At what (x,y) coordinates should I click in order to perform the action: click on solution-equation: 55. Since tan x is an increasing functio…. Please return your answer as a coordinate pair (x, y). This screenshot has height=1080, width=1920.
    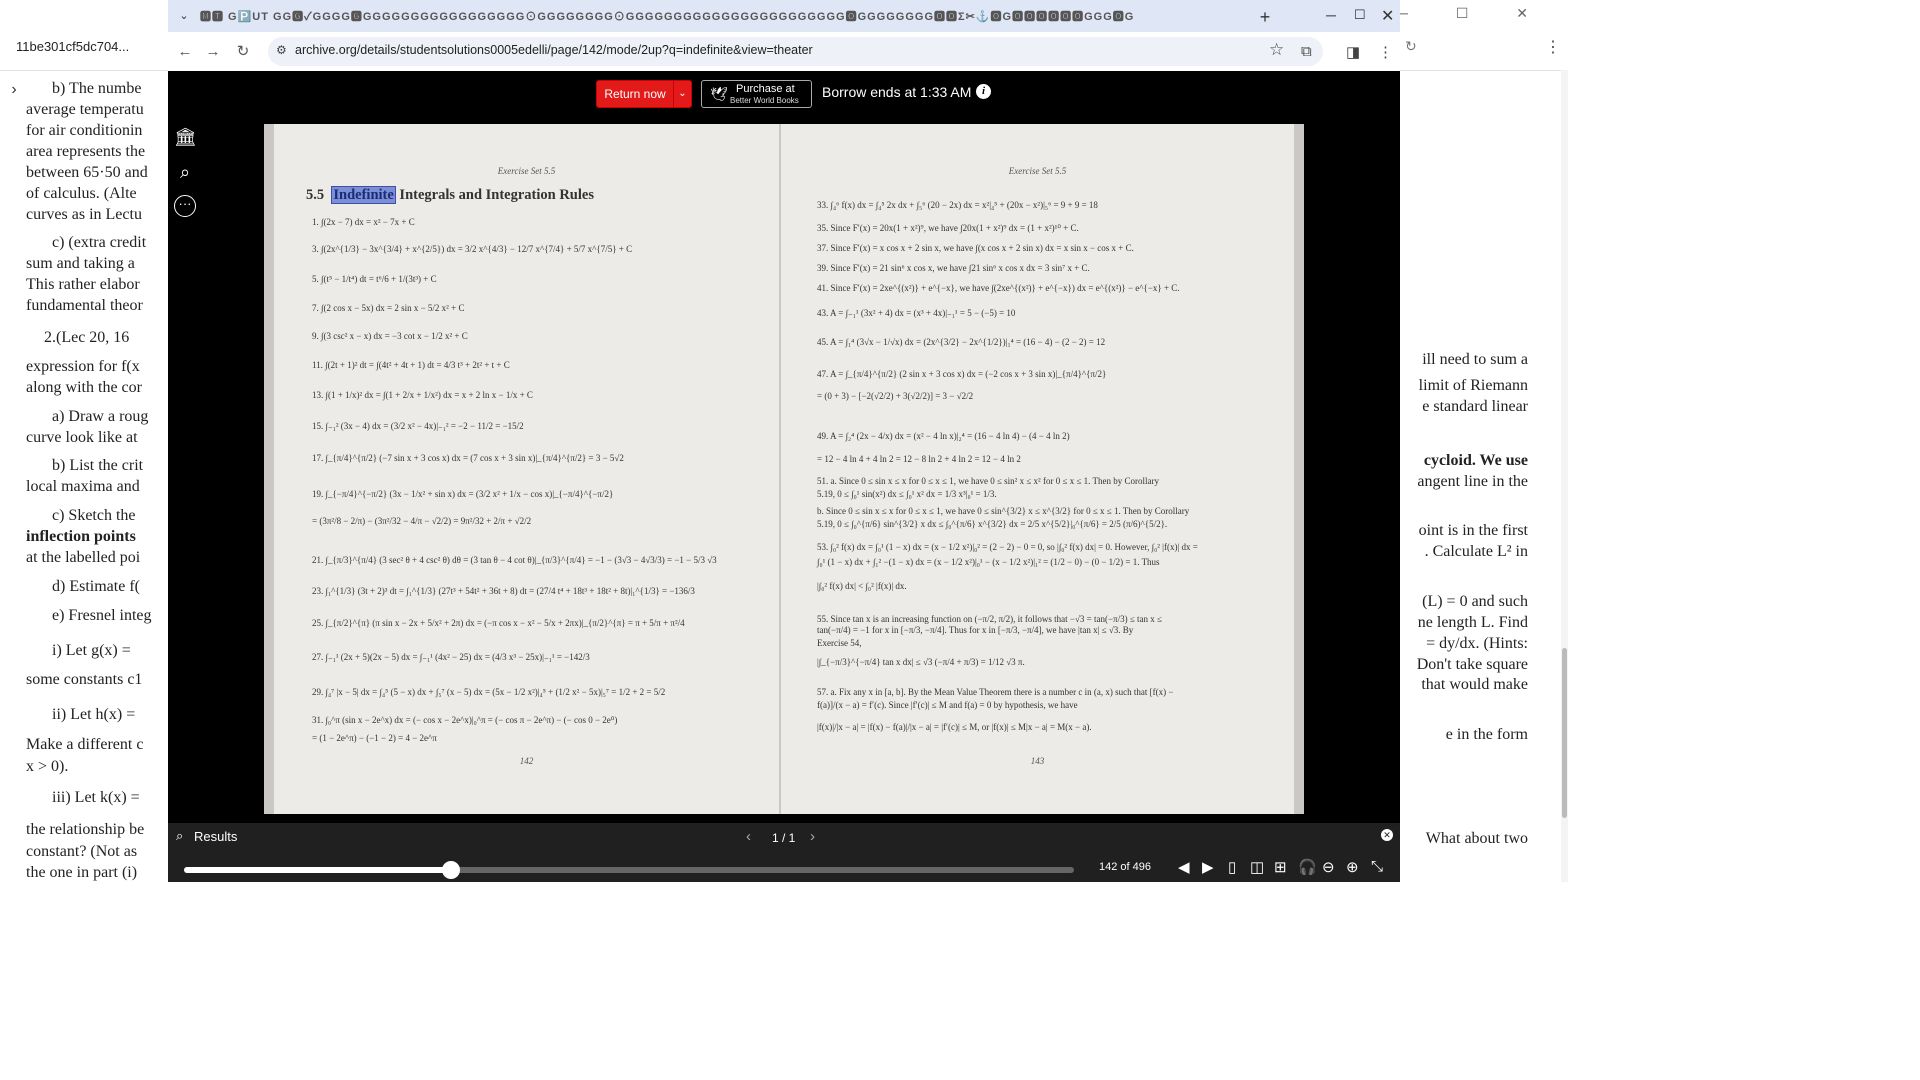
    Looking at the image, I should click on (989, 619).